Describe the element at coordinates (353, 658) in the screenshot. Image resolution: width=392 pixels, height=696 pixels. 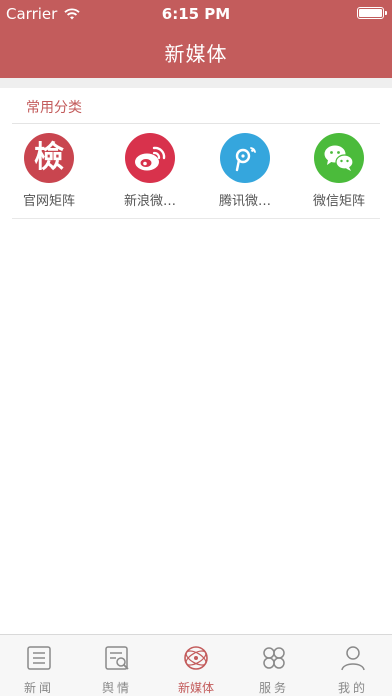
I see `profile-icon` at that location.